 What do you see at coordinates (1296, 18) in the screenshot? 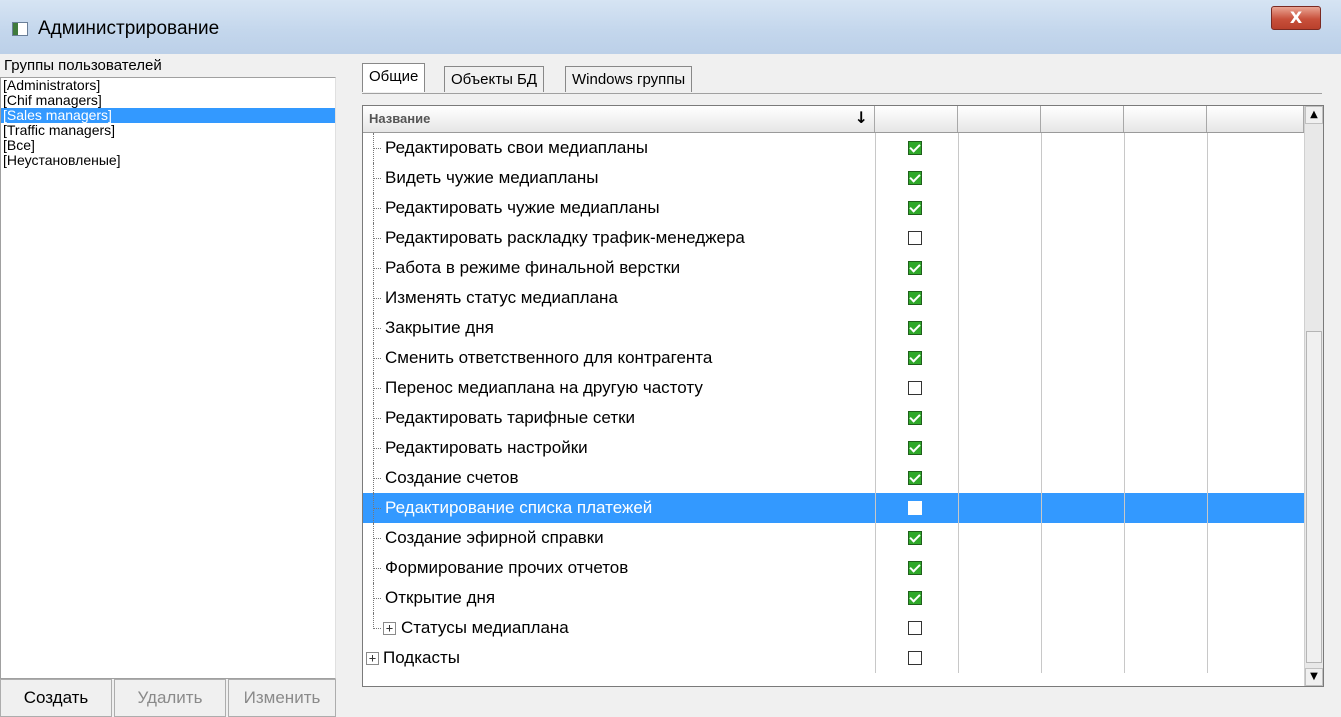
I see `close-button: X` at bounding box center [1296, 18].